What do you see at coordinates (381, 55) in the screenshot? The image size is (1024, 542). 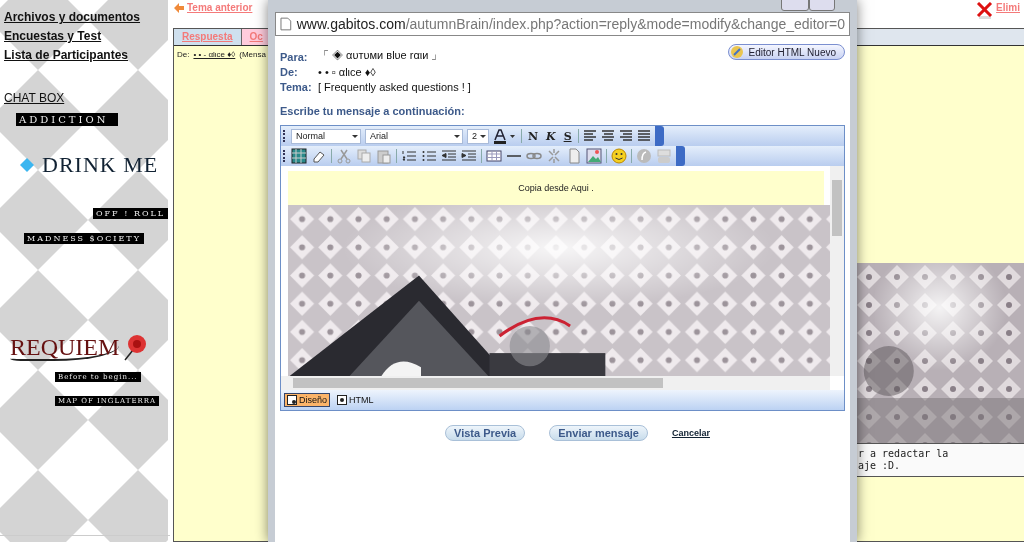 I see `field-value: 「 ◈ αυтυми вlυe rαιи 」` at bounding box center [381, 55].